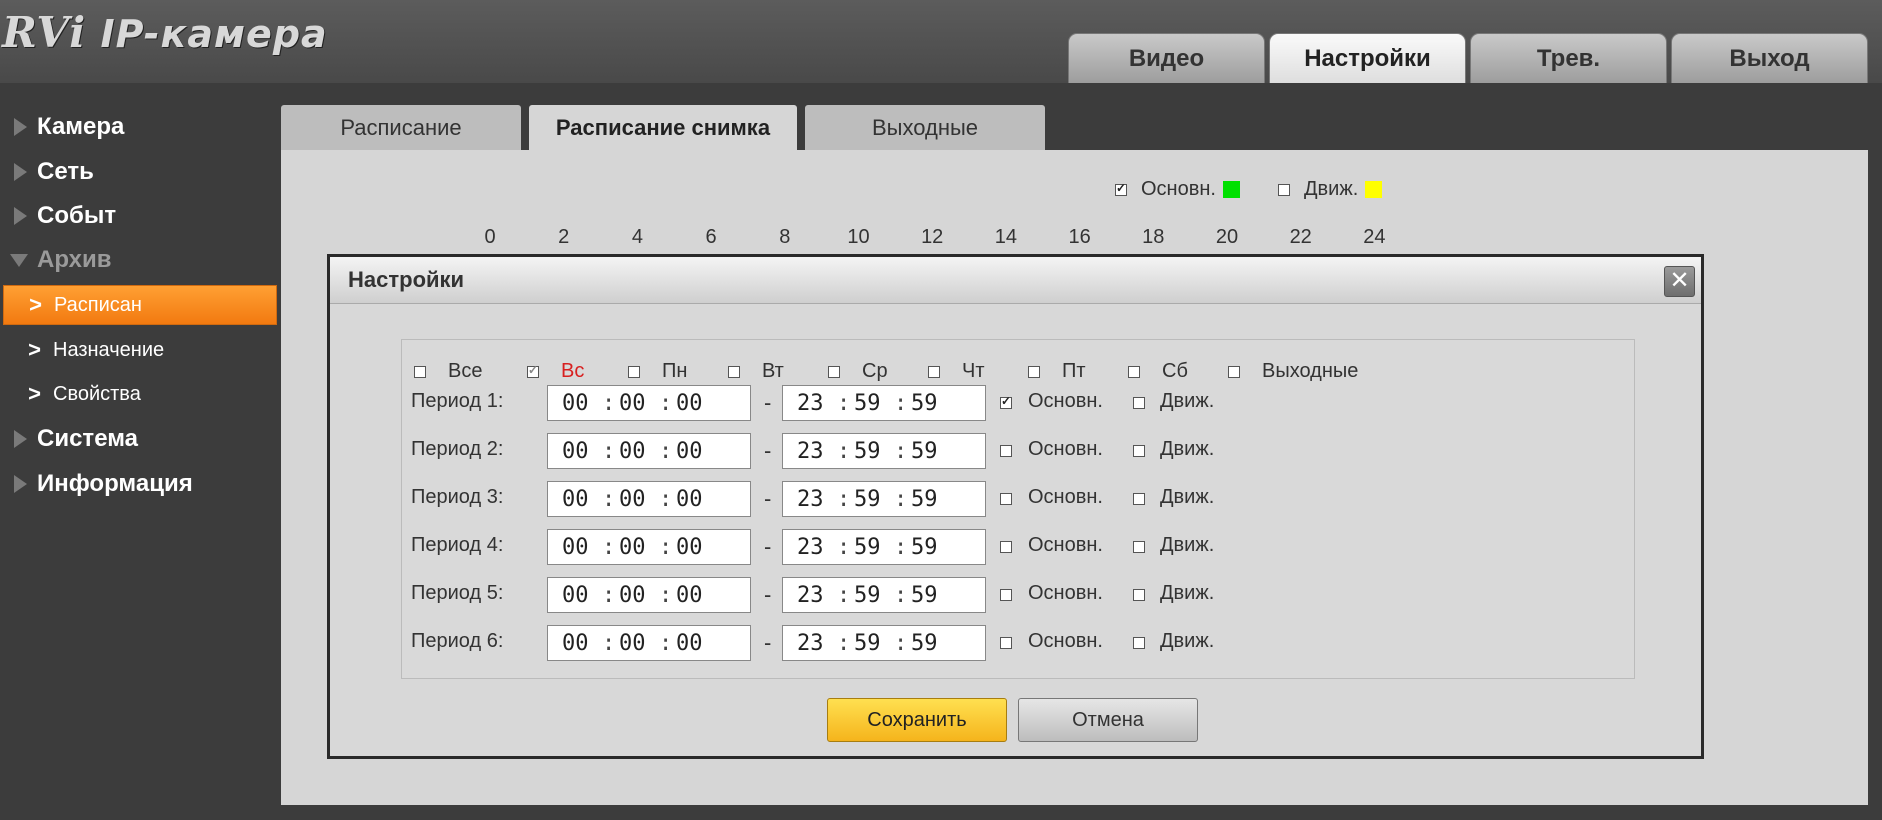 The width and height of the screenshot is (1882, 820). Describe the element at coordinates (401, 127) in the screenshot. I see `tab-schedule: Расписание` at that location.